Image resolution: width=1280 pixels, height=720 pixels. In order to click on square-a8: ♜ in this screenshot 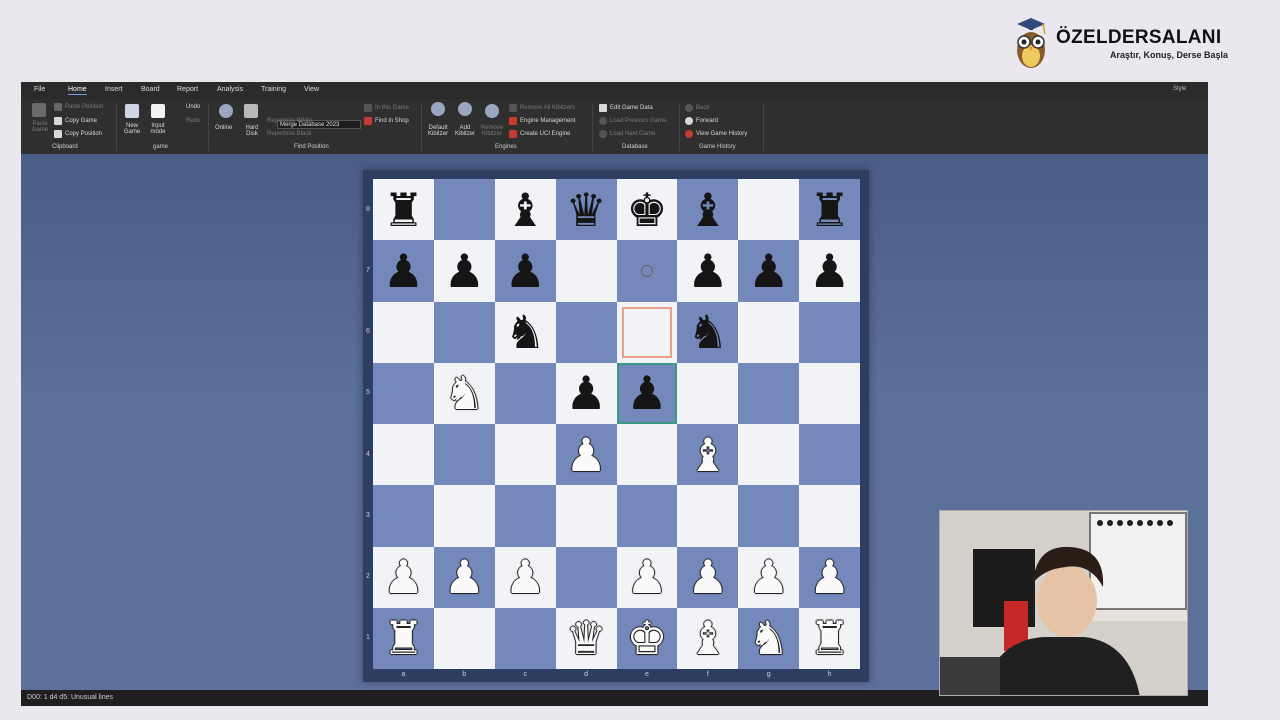, I will do `click(403, 210)`.